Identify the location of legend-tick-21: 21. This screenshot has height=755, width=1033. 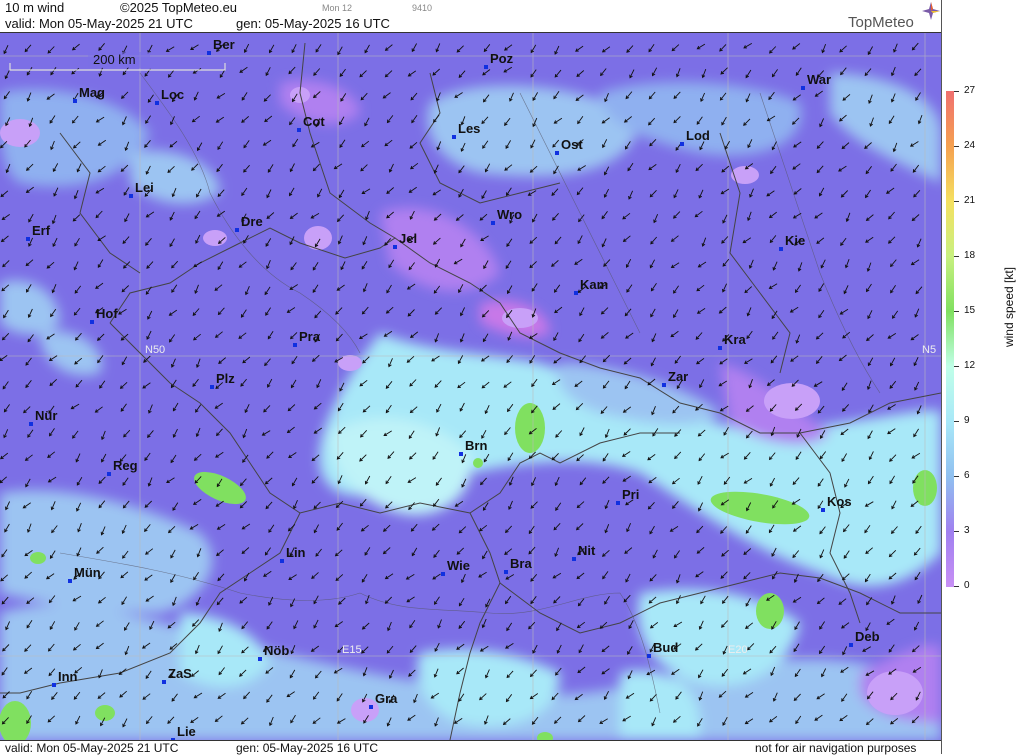
(970, 200).